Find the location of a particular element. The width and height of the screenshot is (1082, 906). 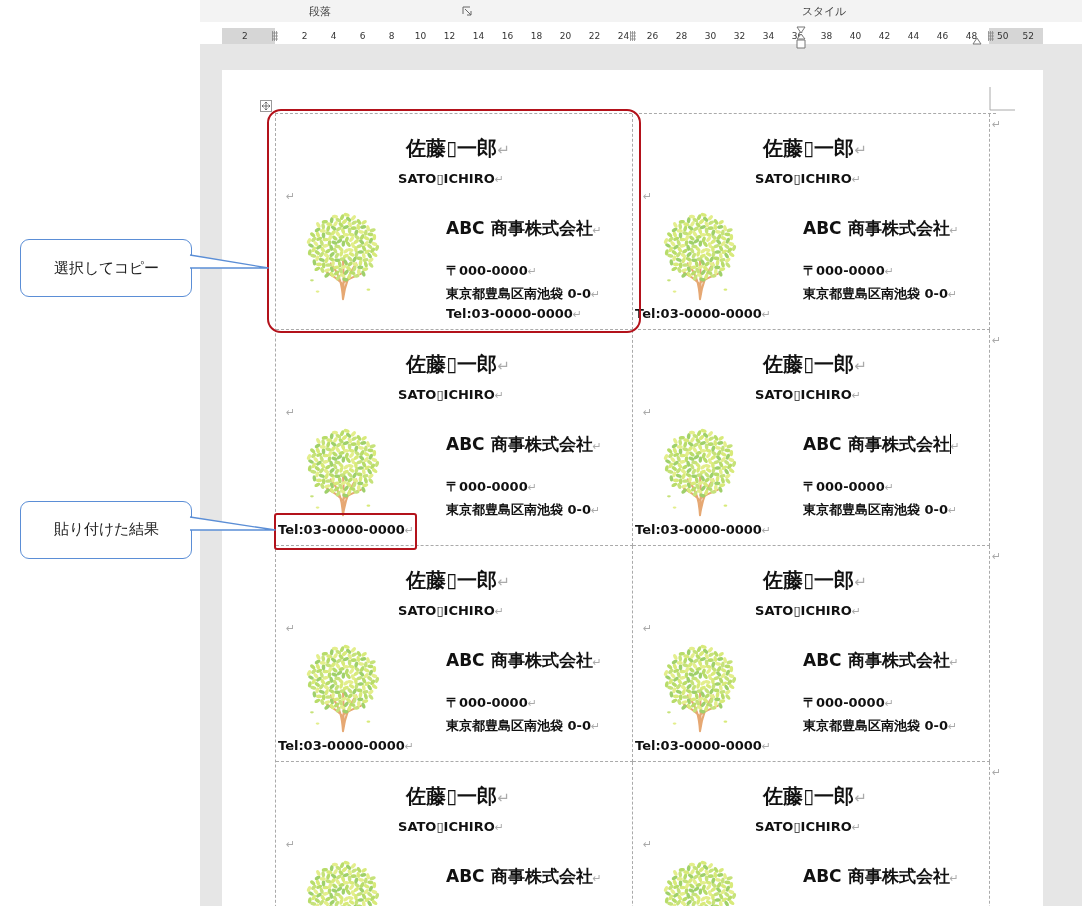

ruler-number: 42 is located at coordinates (884, 36).